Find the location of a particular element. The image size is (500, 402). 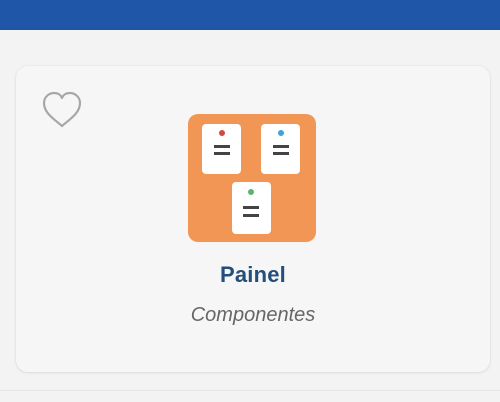

kanban-board-icon is located at coordinates (252, 178).